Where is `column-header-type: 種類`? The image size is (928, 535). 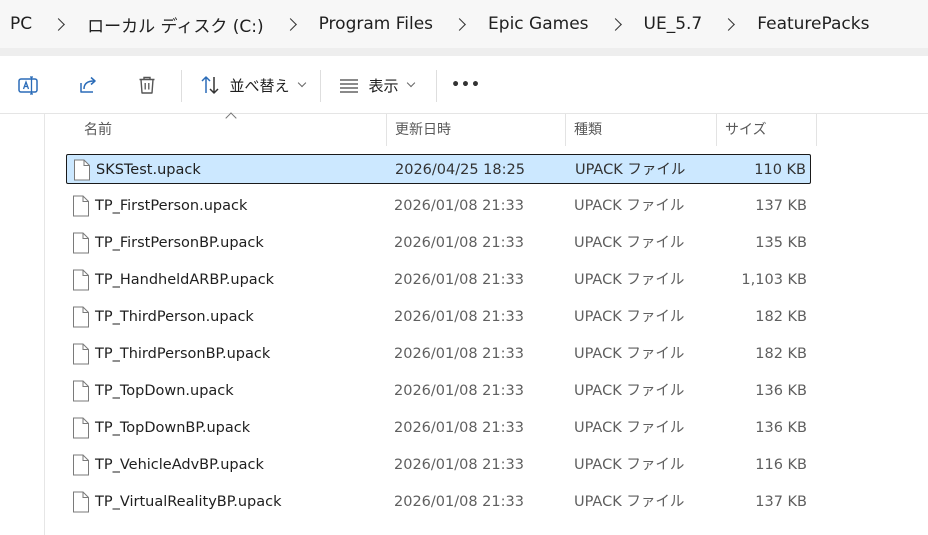
column-header-type: 種類 is located at coordinates (641, 130).